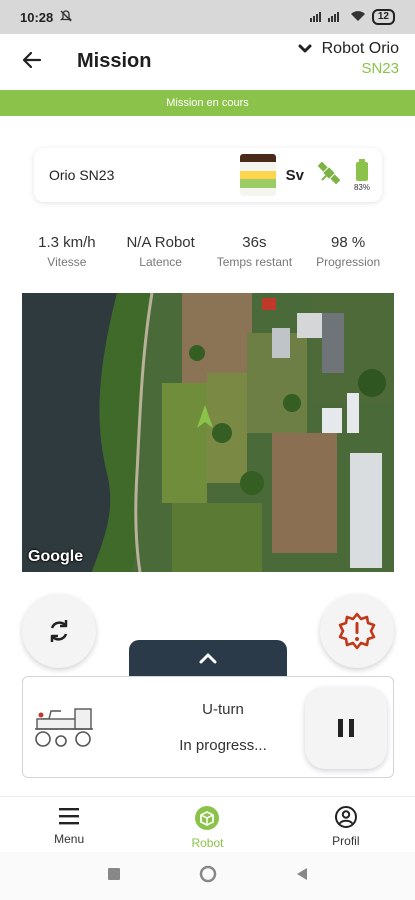 This screenshot has height=900, width=415. I want to click on status-bar: 10:28 12, so click(207, 17).